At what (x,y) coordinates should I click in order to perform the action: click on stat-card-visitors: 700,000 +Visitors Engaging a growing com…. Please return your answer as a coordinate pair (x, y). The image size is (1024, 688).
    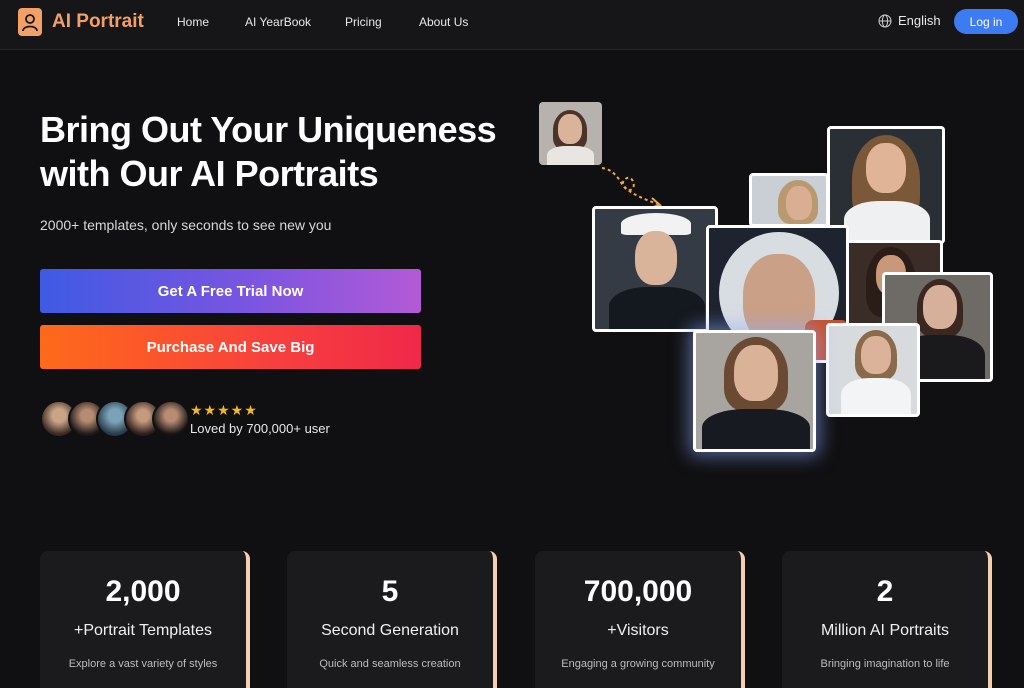
    Looking at the image, I should click on (640, 619).